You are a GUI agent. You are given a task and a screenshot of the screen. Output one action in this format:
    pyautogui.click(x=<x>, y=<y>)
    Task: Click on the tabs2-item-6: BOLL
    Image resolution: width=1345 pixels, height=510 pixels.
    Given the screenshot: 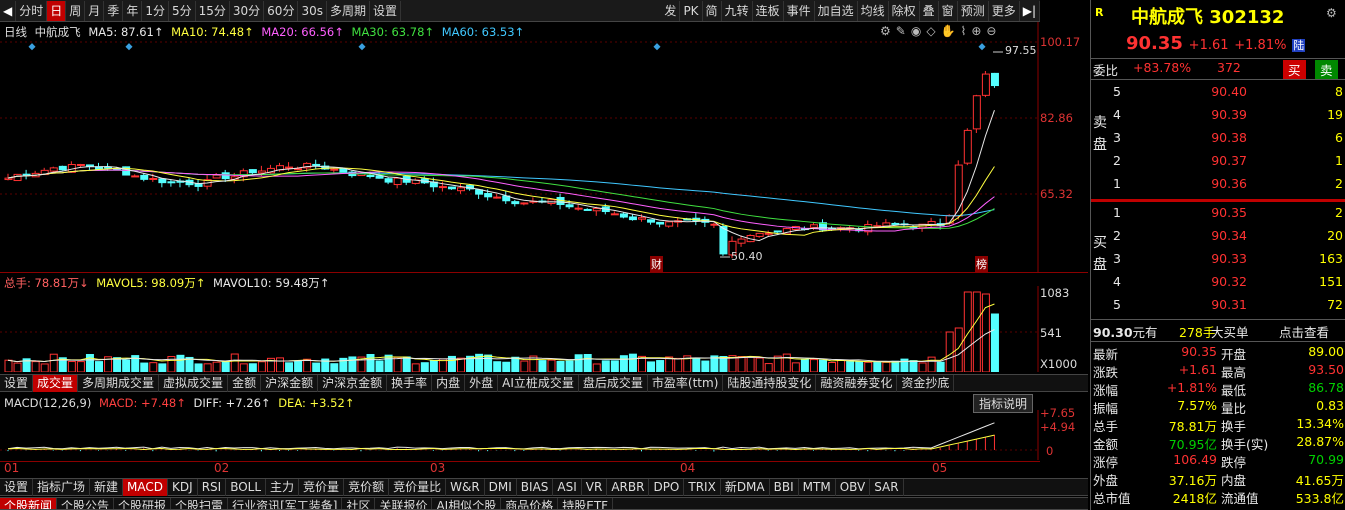 What is the action you would take?
    pyautogui.click(x=246, y=487)
    